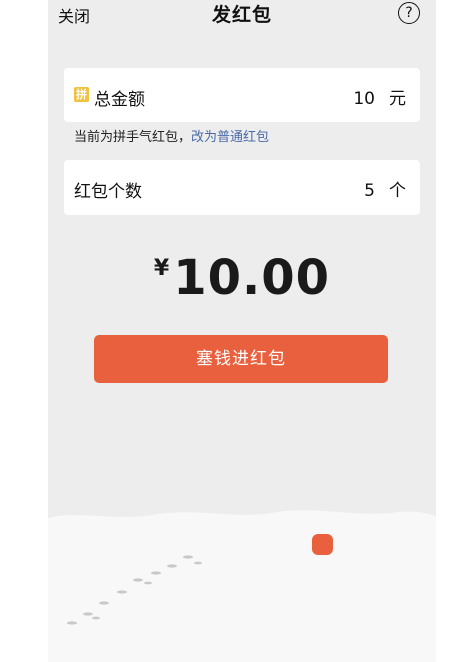 This screenshot has height=662, width=472. Describe the element at coordinates (409, 13) in the screenshot. I see `question-circle-icon: ?` at that location.